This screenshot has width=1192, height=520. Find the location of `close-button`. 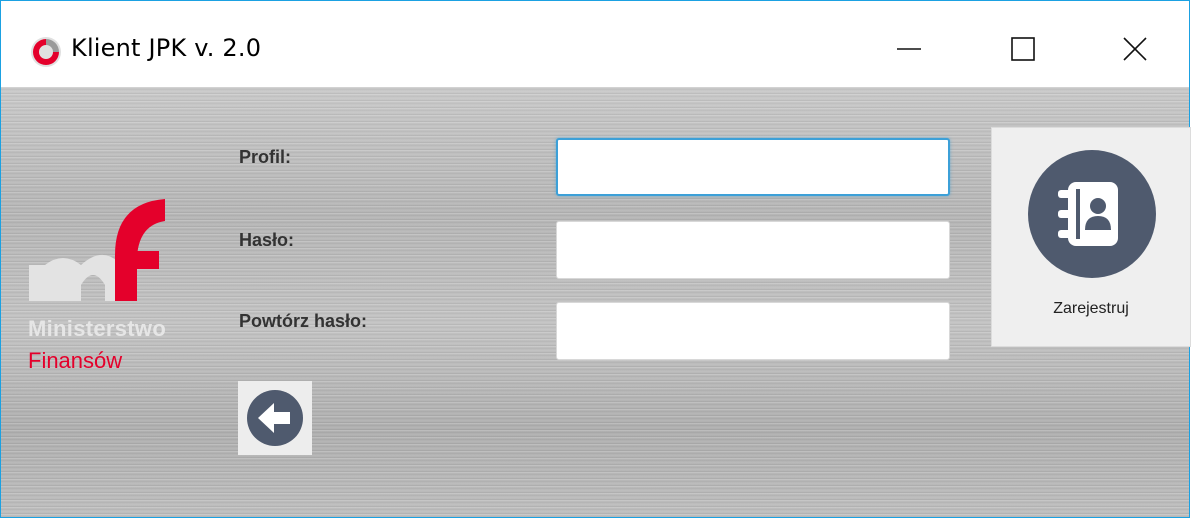

close-button is located at coordinates (1135, 49).